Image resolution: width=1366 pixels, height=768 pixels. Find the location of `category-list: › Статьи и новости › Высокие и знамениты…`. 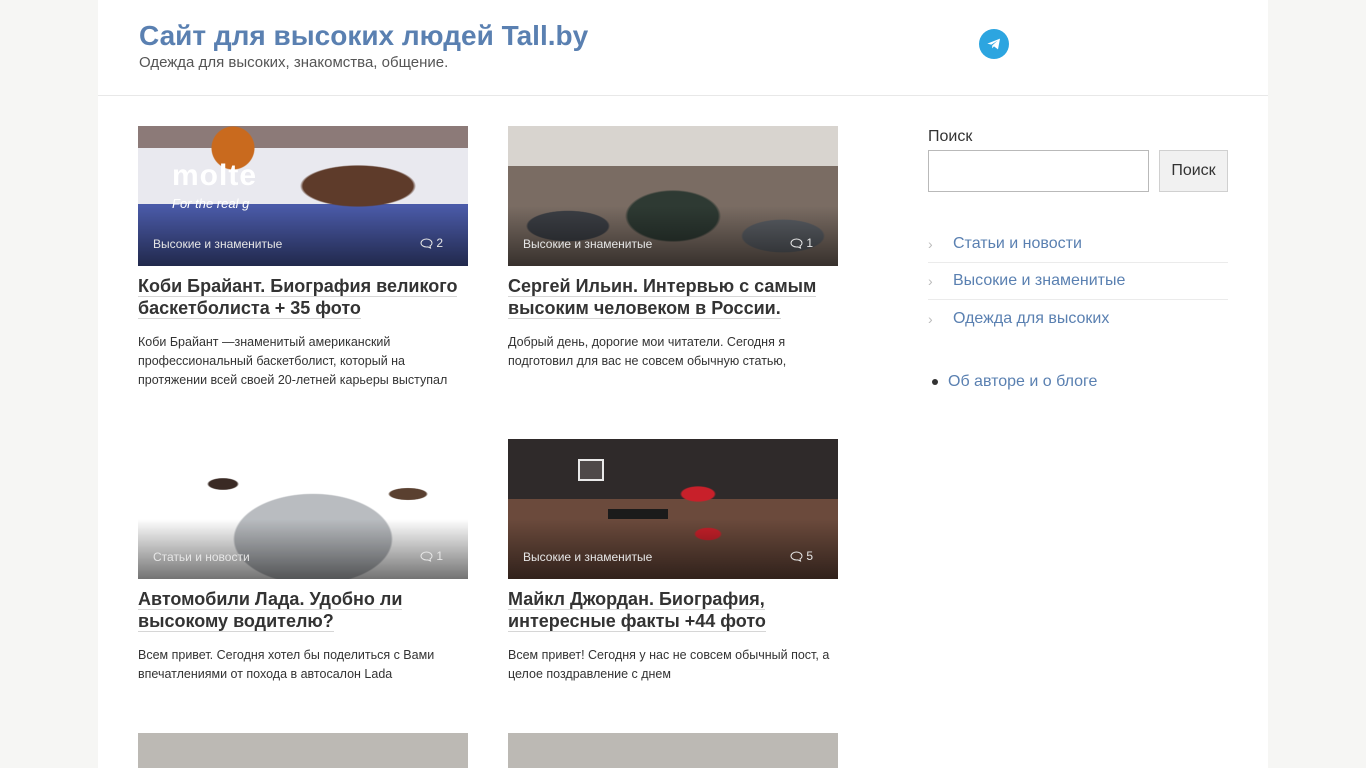

category-list: › Статьи и новости › Высокие и знамениты… is located at coordinates (1078, 281).